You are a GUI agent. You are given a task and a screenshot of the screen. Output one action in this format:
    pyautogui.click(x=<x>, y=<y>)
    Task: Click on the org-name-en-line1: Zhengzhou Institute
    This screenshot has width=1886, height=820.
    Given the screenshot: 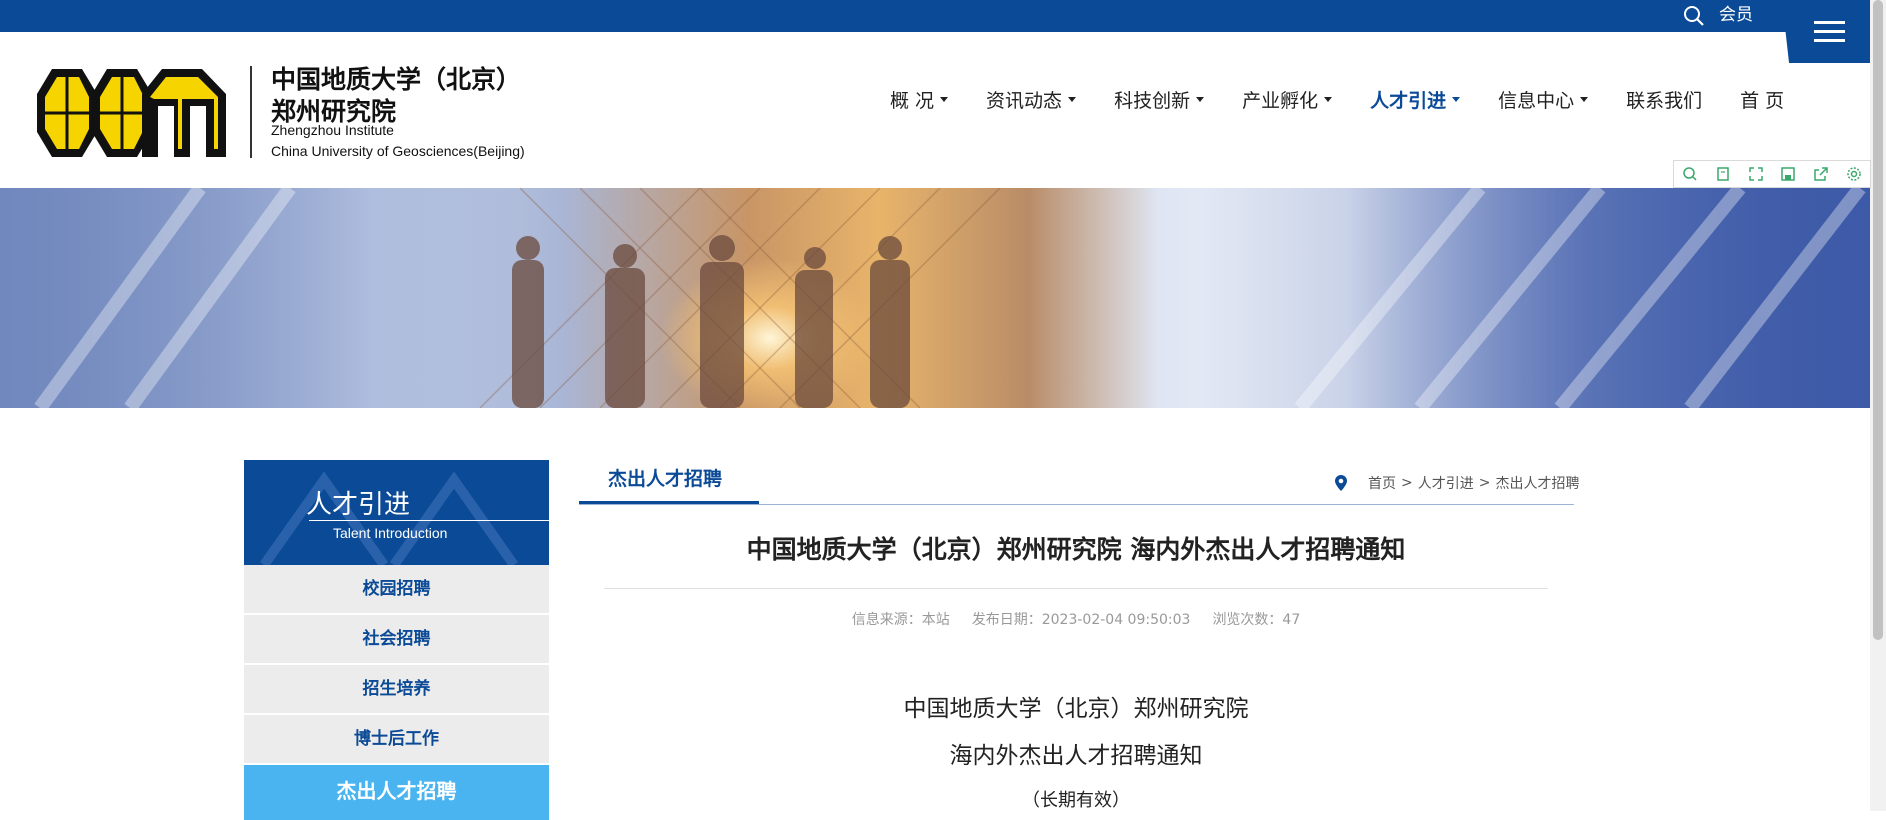 What is the action you would take?
    pyautogui.click(x=332, y=130)
    